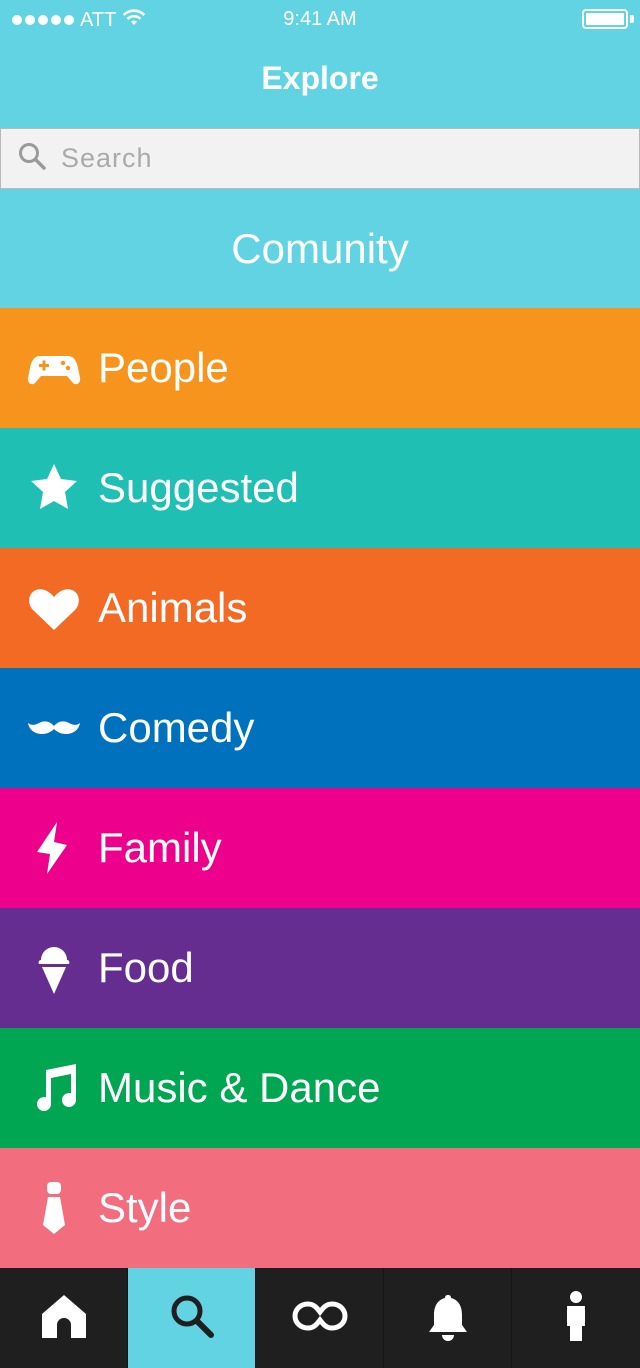 The image size is (640, 1368). I want to click on bell-icon, so click(448, 1318).